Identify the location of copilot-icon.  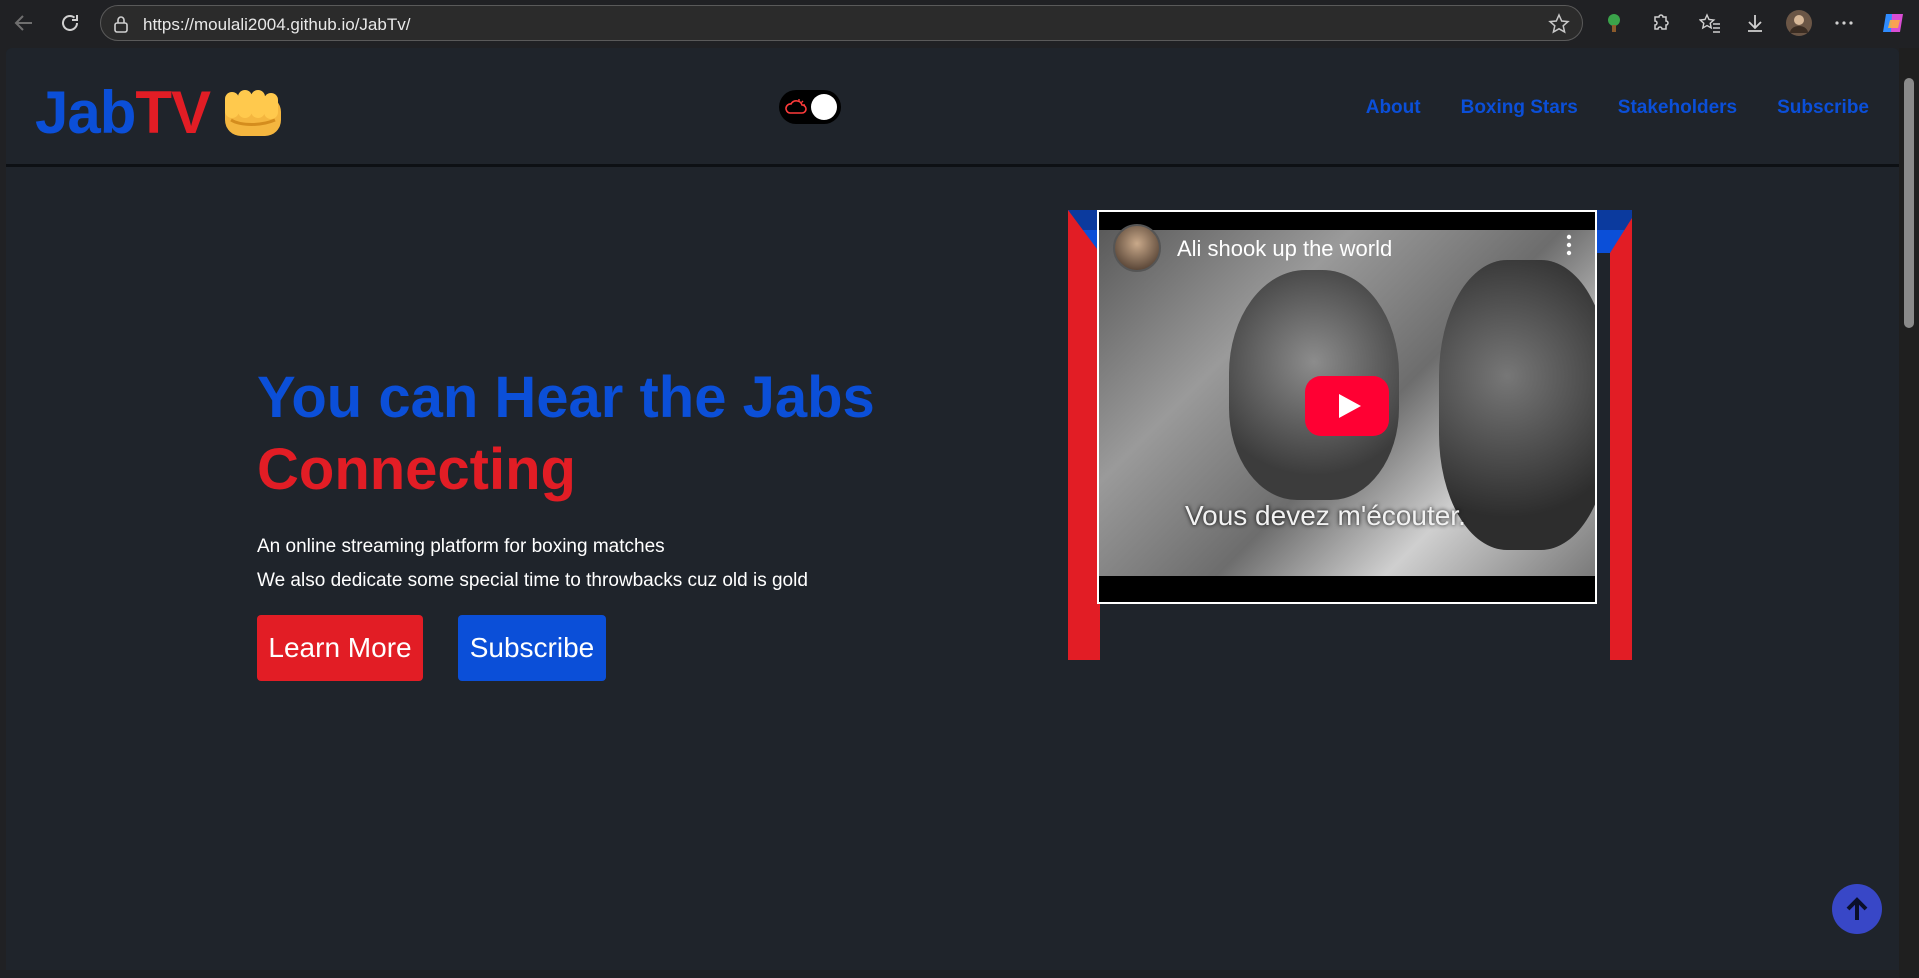
(1893, 23).